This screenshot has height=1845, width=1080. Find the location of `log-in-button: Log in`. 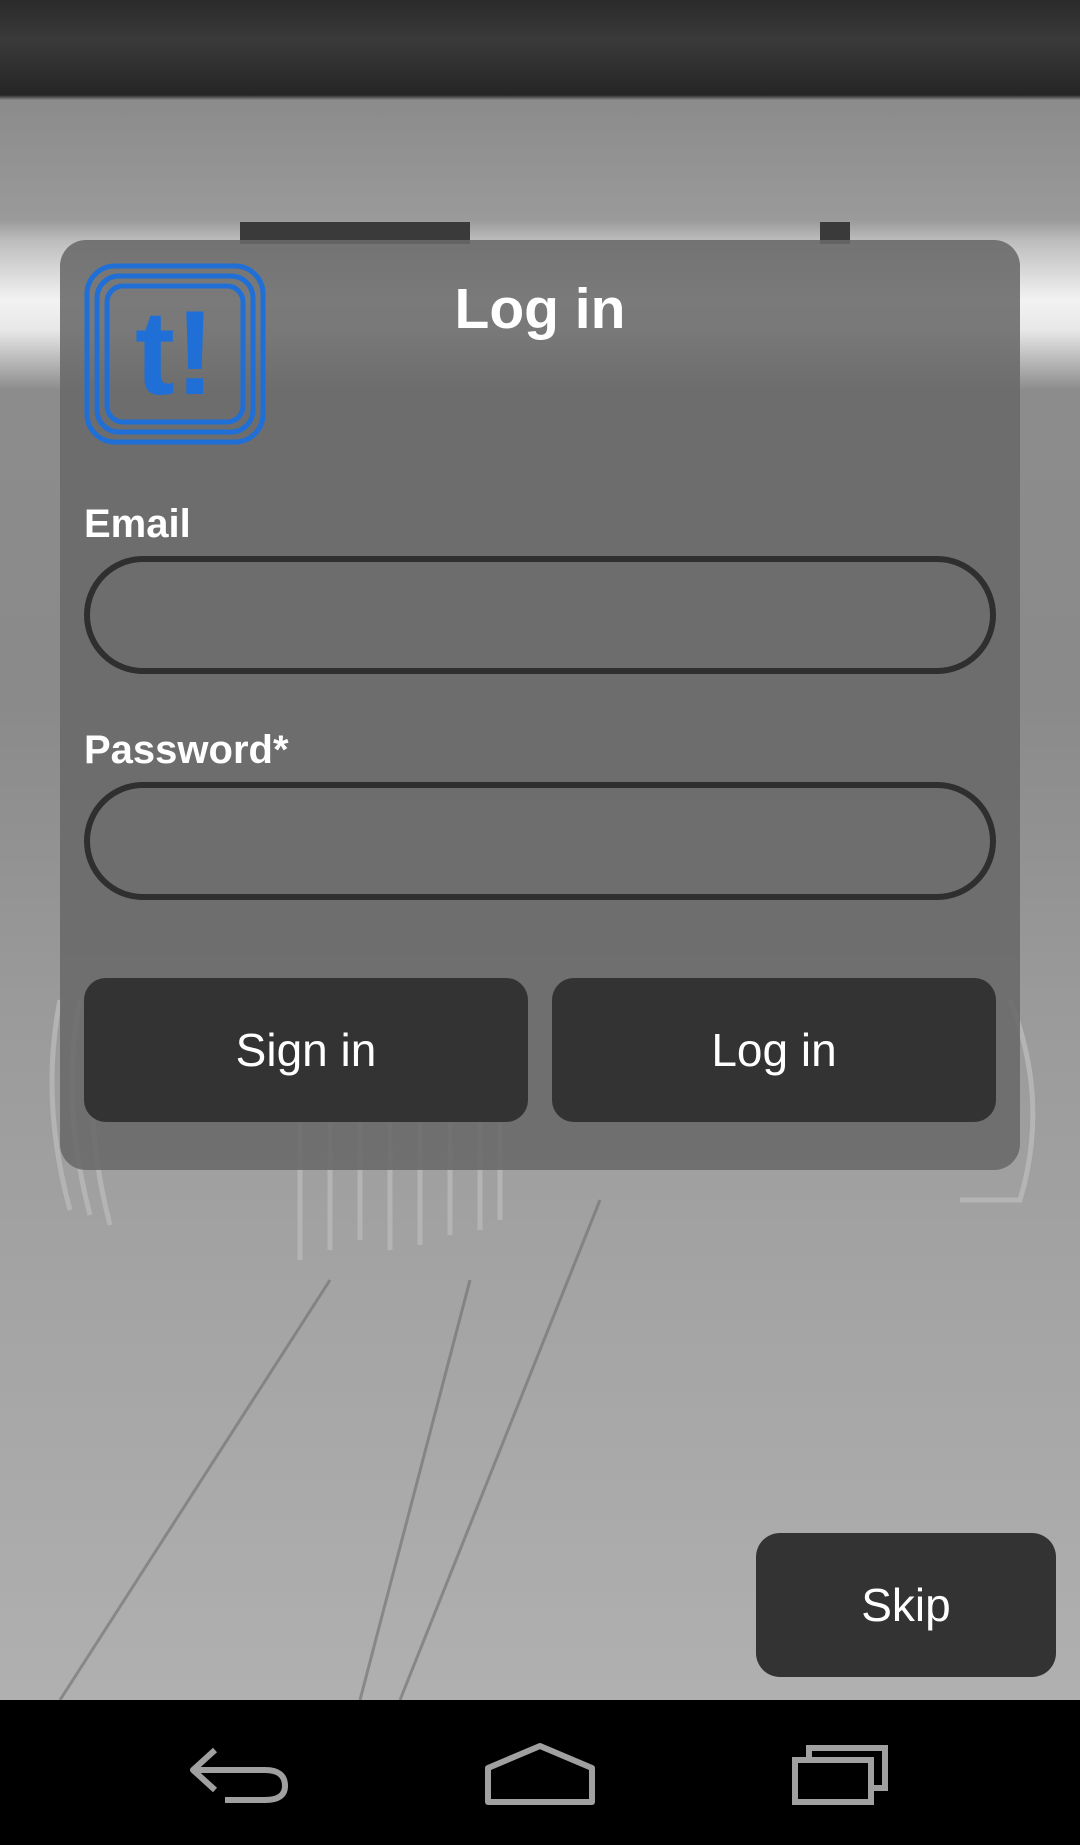

log-in-button: Log in is located at coordinates (774, 1050).